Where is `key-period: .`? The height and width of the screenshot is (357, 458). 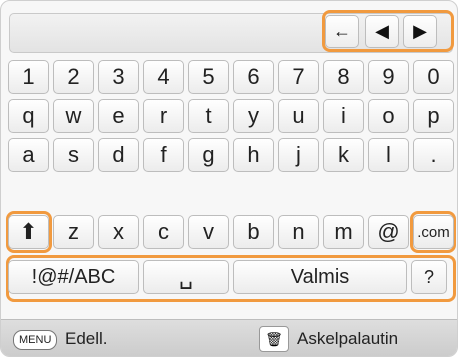
key-period: . is located at coordinates (433, 155).